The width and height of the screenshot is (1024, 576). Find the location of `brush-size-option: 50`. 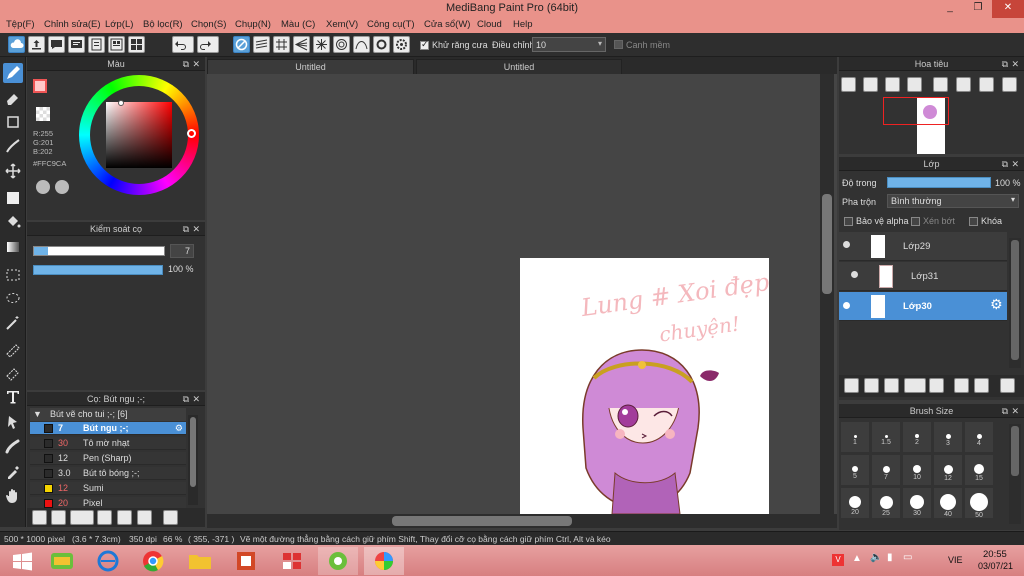

brush-size-option: 50 is located at coordinates (979, 503).